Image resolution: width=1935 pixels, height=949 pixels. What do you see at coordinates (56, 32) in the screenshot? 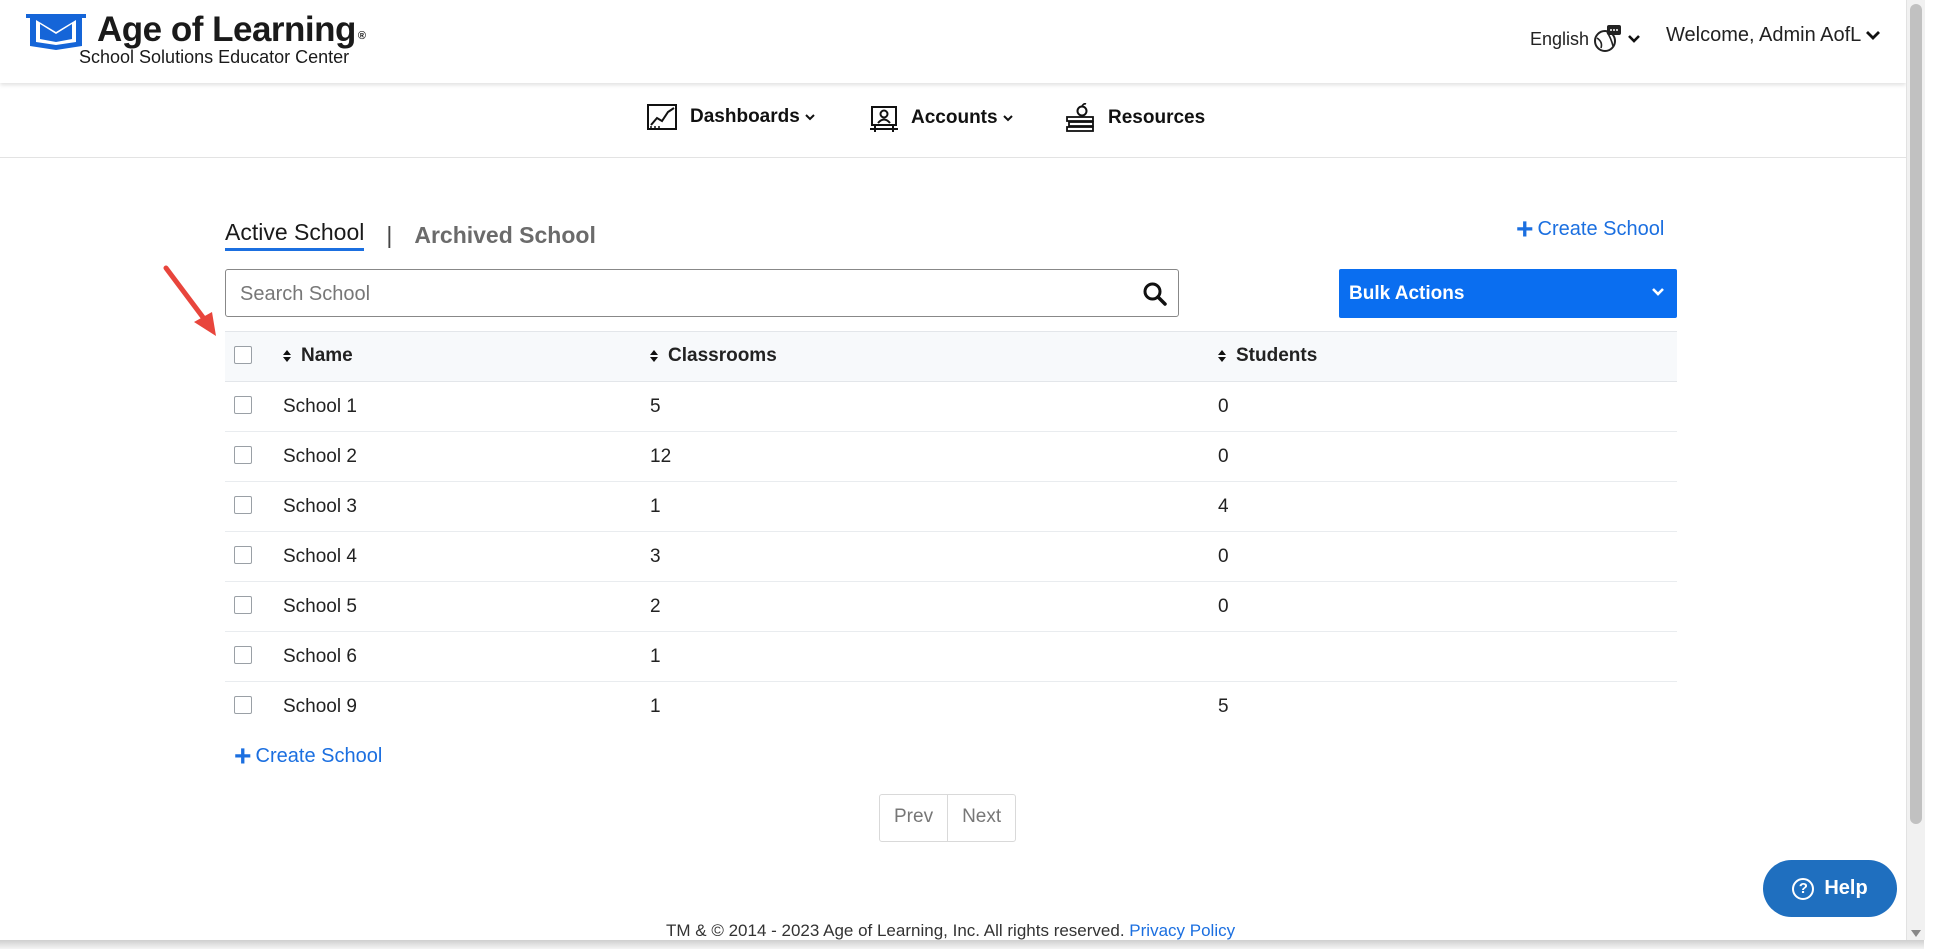
I see `brand-logo-icon` at bounding box center [56, 32].